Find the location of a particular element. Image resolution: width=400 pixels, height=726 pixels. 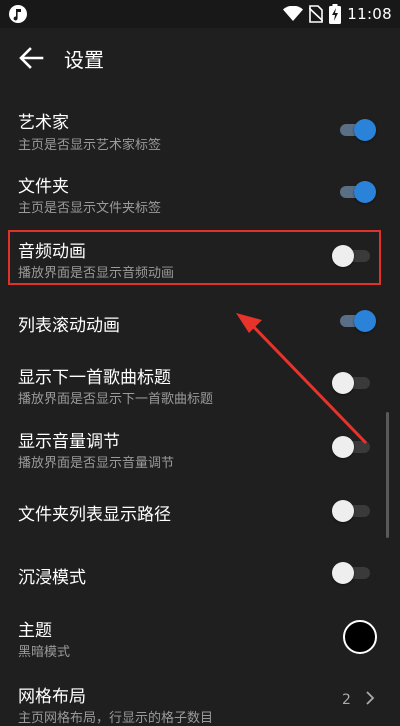

setting-row-artist: 艺术家 主页是否显示艺术家标签 is located at coordinates (200, 131).